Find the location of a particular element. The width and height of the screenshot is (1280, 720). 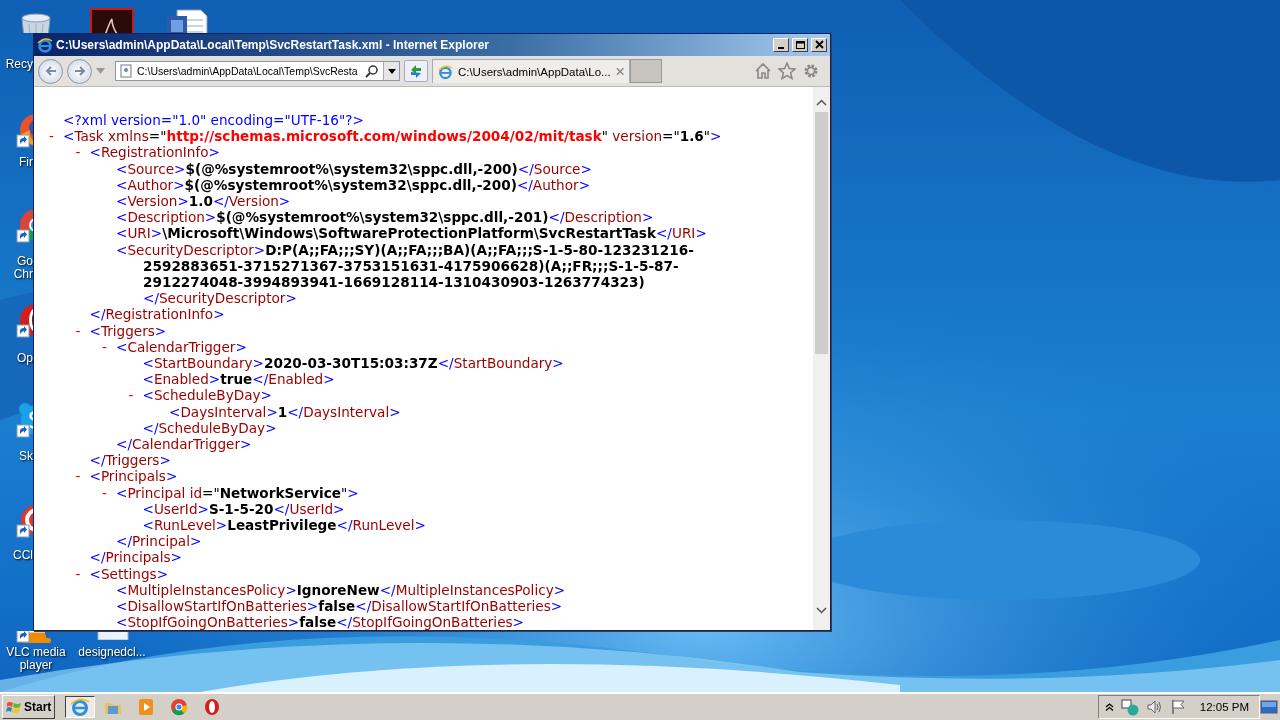

xml-line: <Enabled>true</Enabled> is located at coordinates (238, 379).